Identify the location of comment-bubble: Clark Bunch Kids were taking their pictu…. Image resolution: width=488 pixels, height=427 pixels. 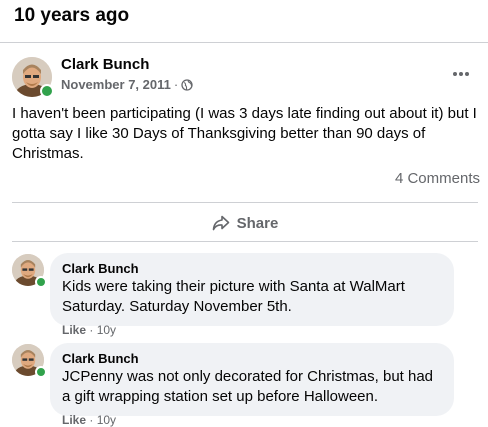
(252, 289).